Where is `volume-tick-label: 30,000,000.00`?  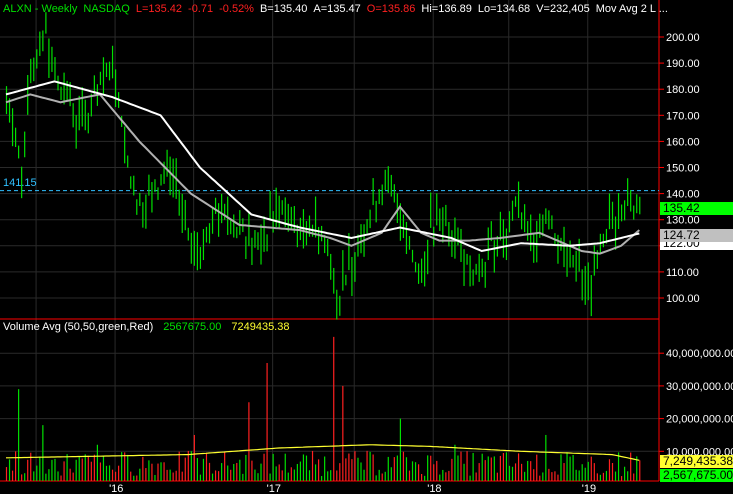 volume-tick-label: 30,000,000.00 is located at coordinates (699, 387).